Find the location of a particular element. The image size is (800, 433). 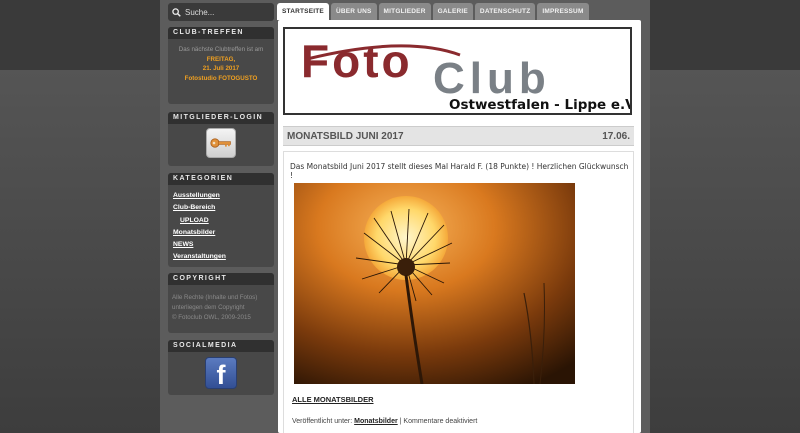

tab-startseite: STARTSEITE is located at coordinates (303, 11).